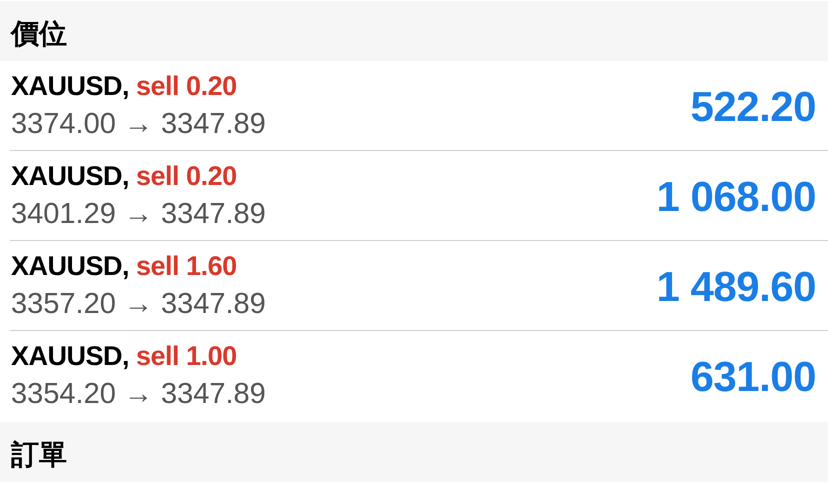 The height and width of the screenshot is (486, 828). I want to click on price-change: 3354.20 → 3347.89, so click(138, 394).